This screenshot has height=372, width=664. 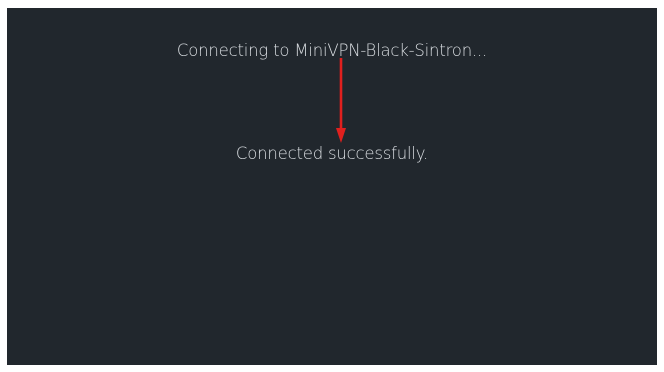 I want to click on connected-status-text: Connected successfully., so click(x=332, y=153).